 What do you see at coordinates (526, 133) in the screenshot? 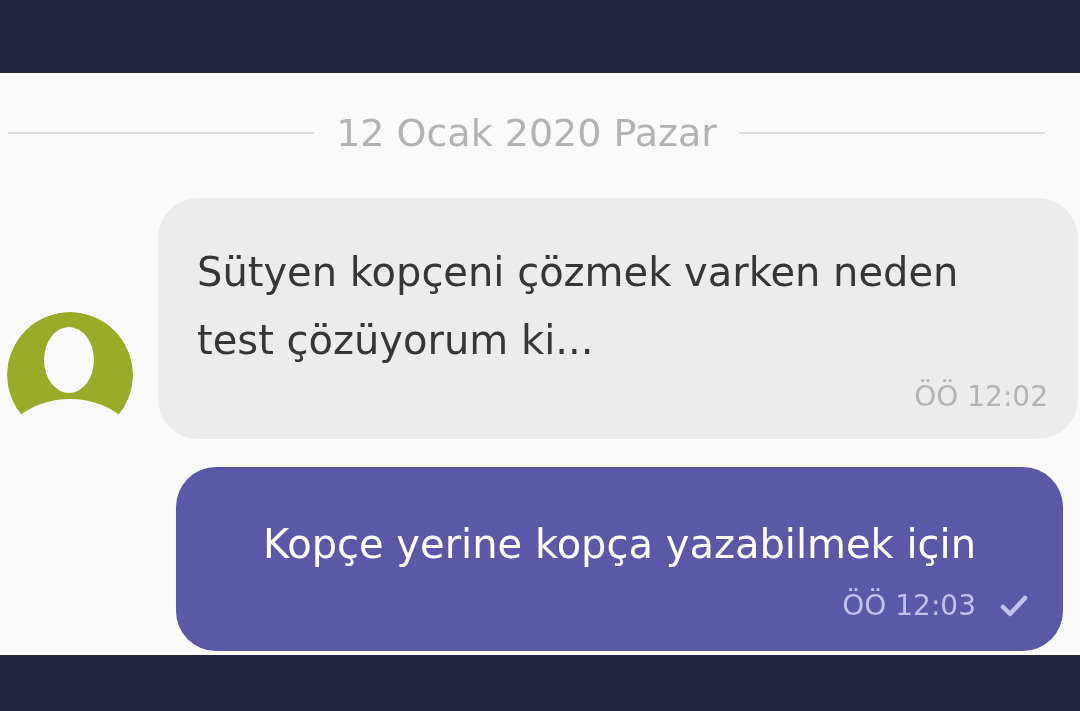
I see `date-separator: 12 Ocak 2020 Pazar` at bounding box center [526, 133].